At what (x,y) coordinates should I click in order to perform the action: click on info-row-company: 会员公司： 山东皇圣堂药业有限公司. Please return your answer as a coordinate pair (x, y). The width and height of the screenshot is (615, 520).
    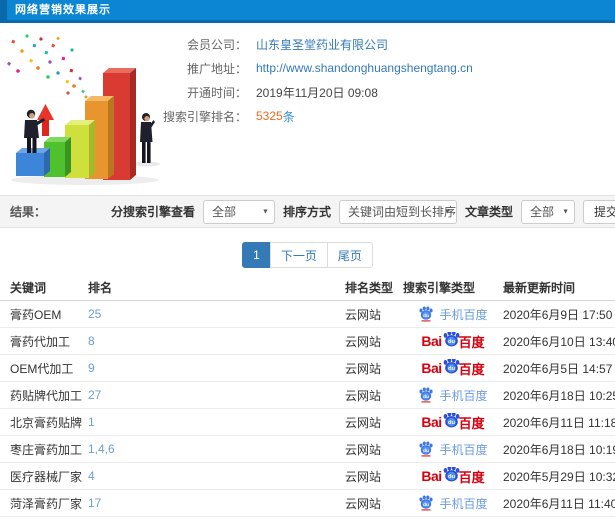
    Looking at the image, I should click on (304, 44).